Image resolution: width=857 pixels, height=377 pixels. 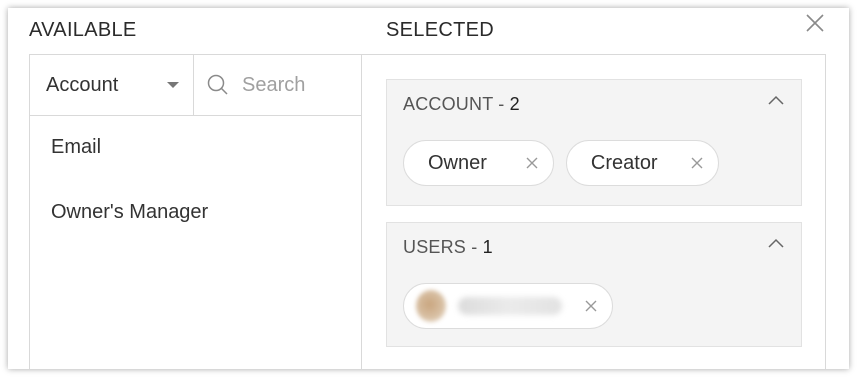 I want to click on chip-user, so click(x=508, y=306).